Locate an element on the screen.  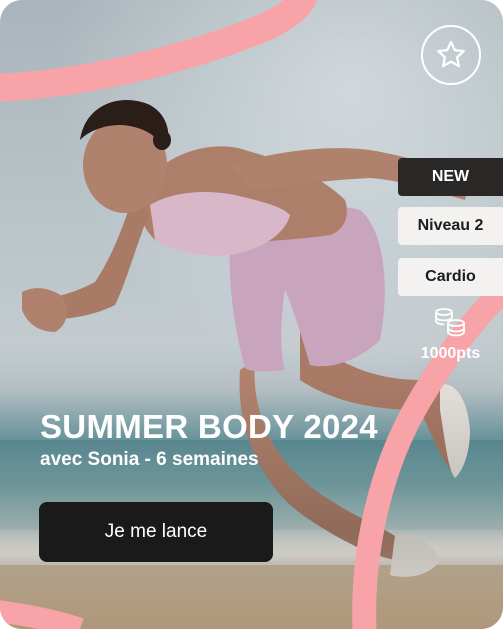
star-outline-icon is located at coordinates (451, 54).